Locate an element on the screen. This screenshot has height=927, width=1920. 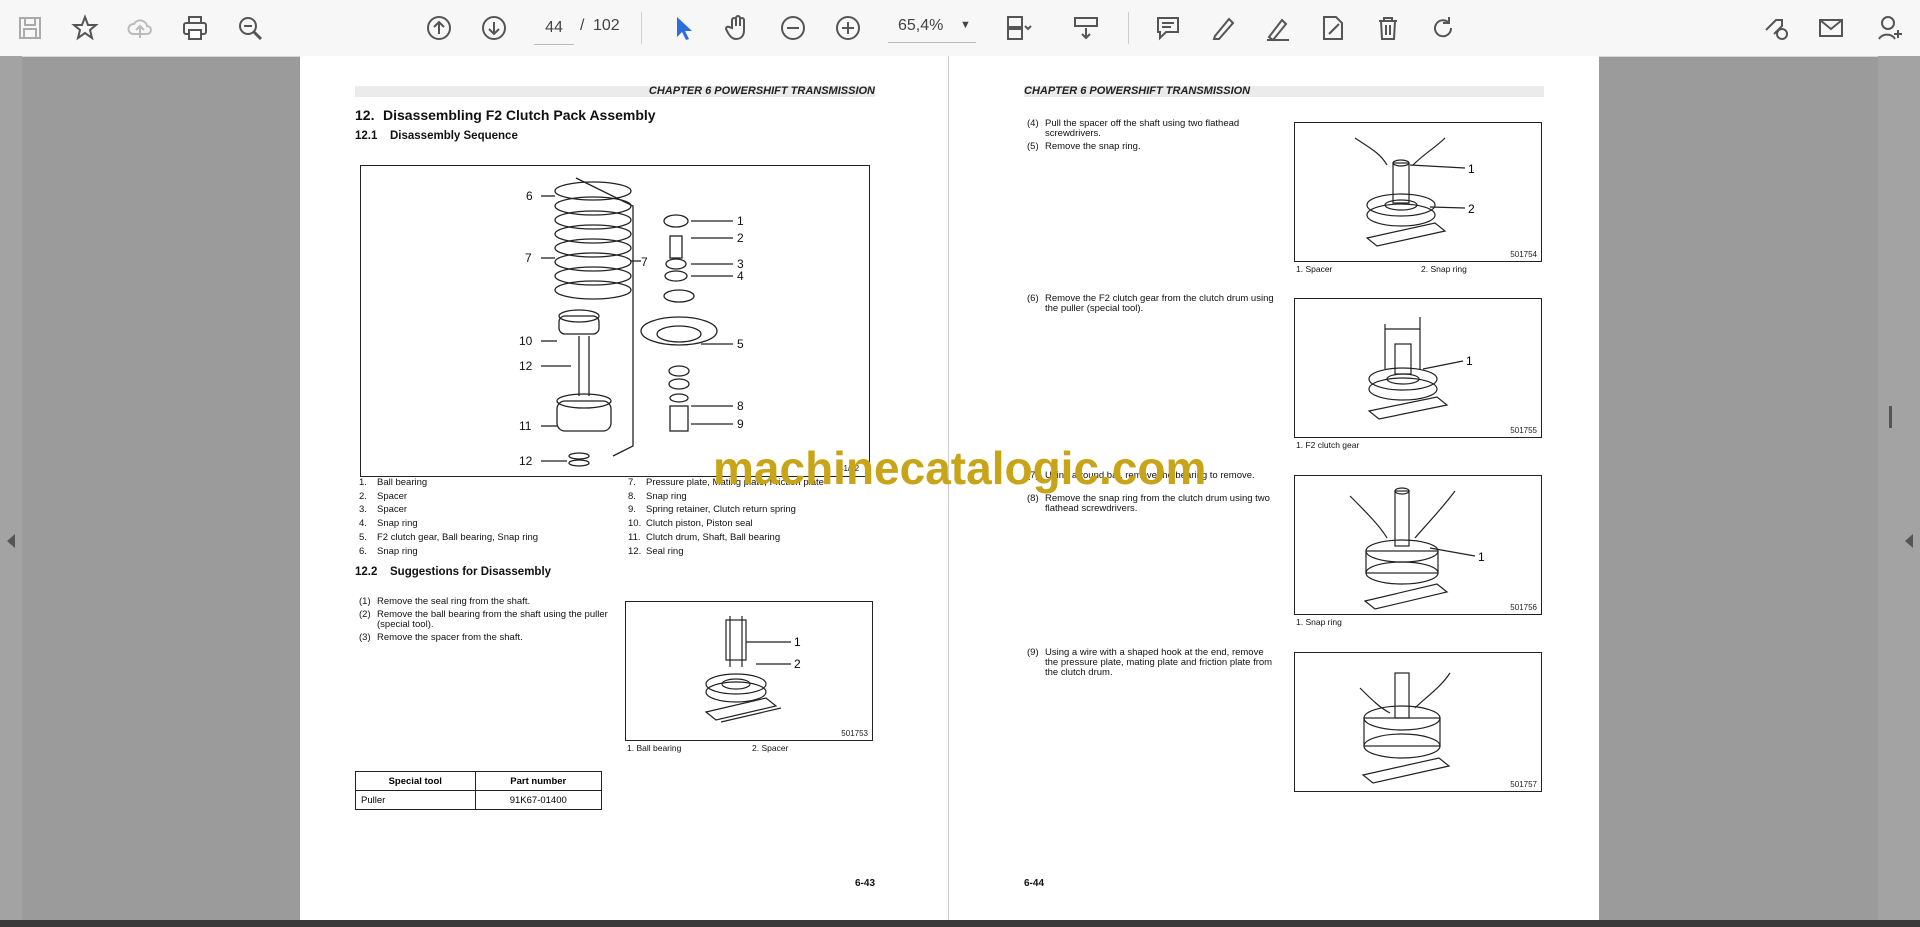
select-cursor-icon is located at coordinates (683, 28).